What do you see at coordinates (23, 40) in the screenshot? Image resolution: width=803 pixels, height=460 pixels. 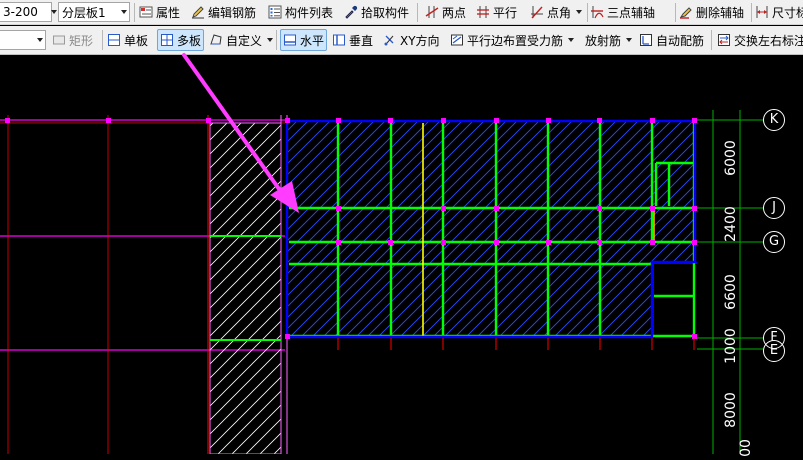 I see `draw-mode-dropdown` at bounding box center [23, 40].